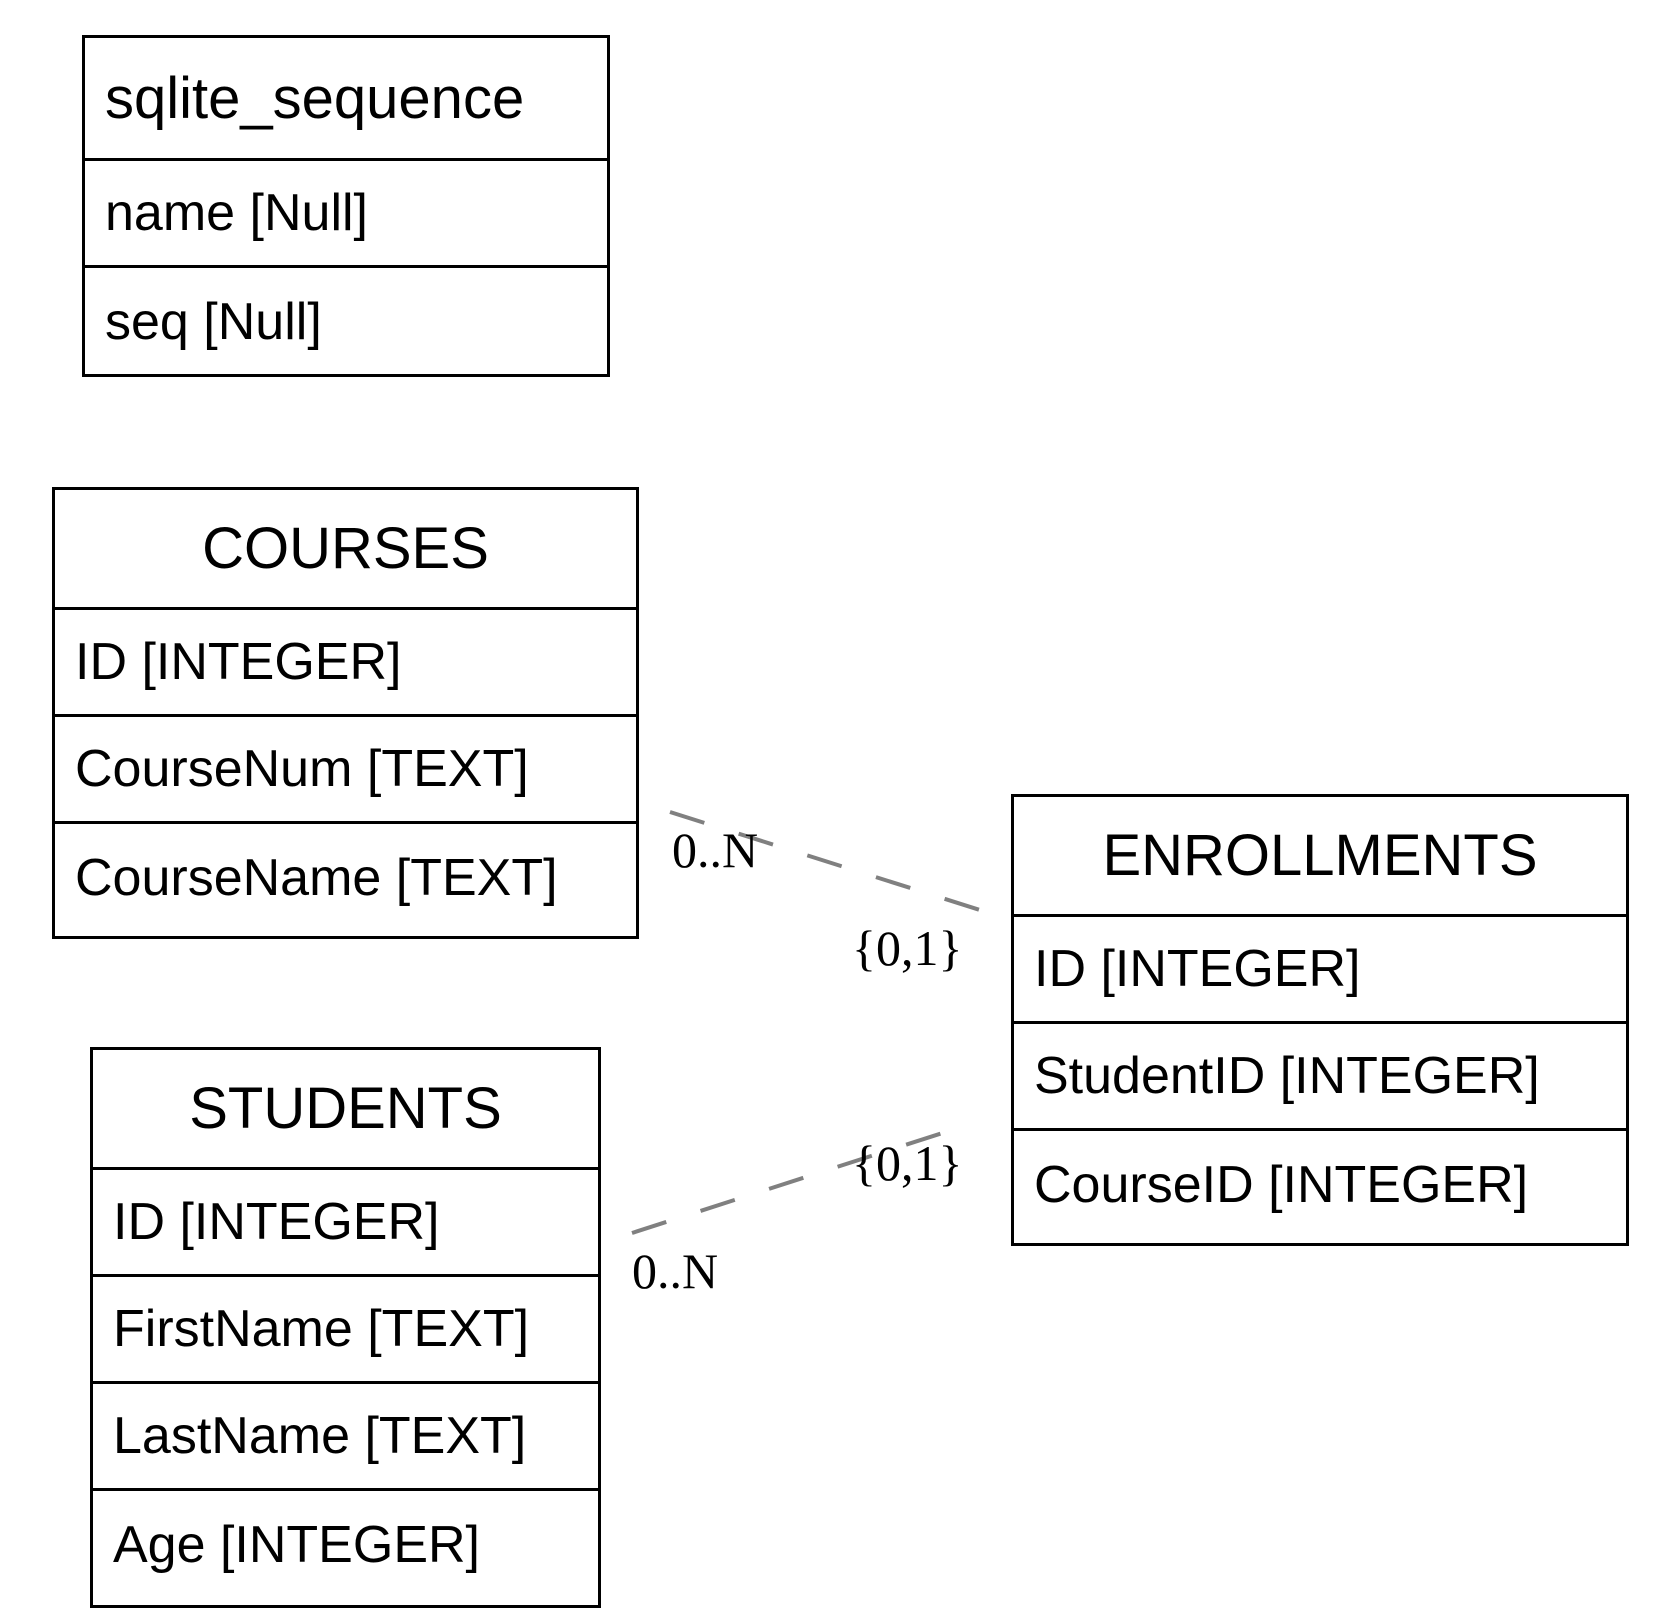  I want to click on column-row: CourseID [INTEGER], so click(1281, 1184).